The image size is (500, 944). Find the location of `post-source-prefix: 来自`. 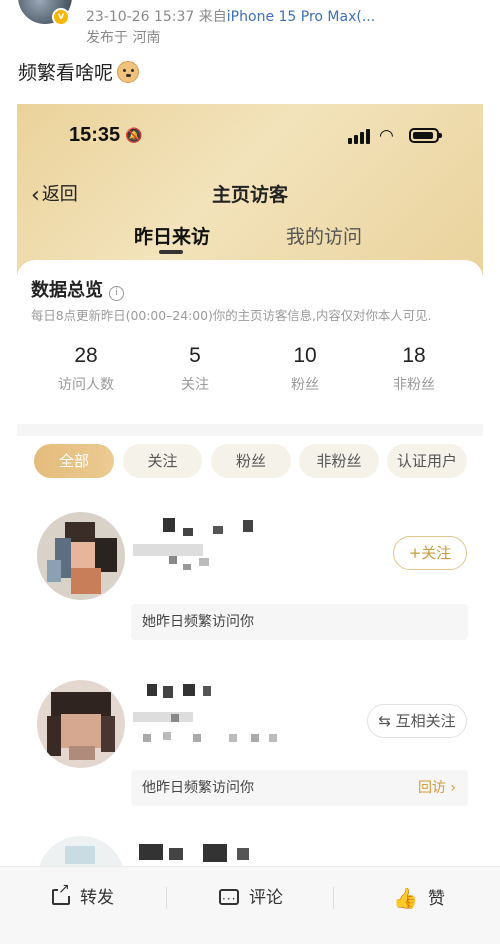

post-source-prefix: 来自 is located at coordinates (212, 17).